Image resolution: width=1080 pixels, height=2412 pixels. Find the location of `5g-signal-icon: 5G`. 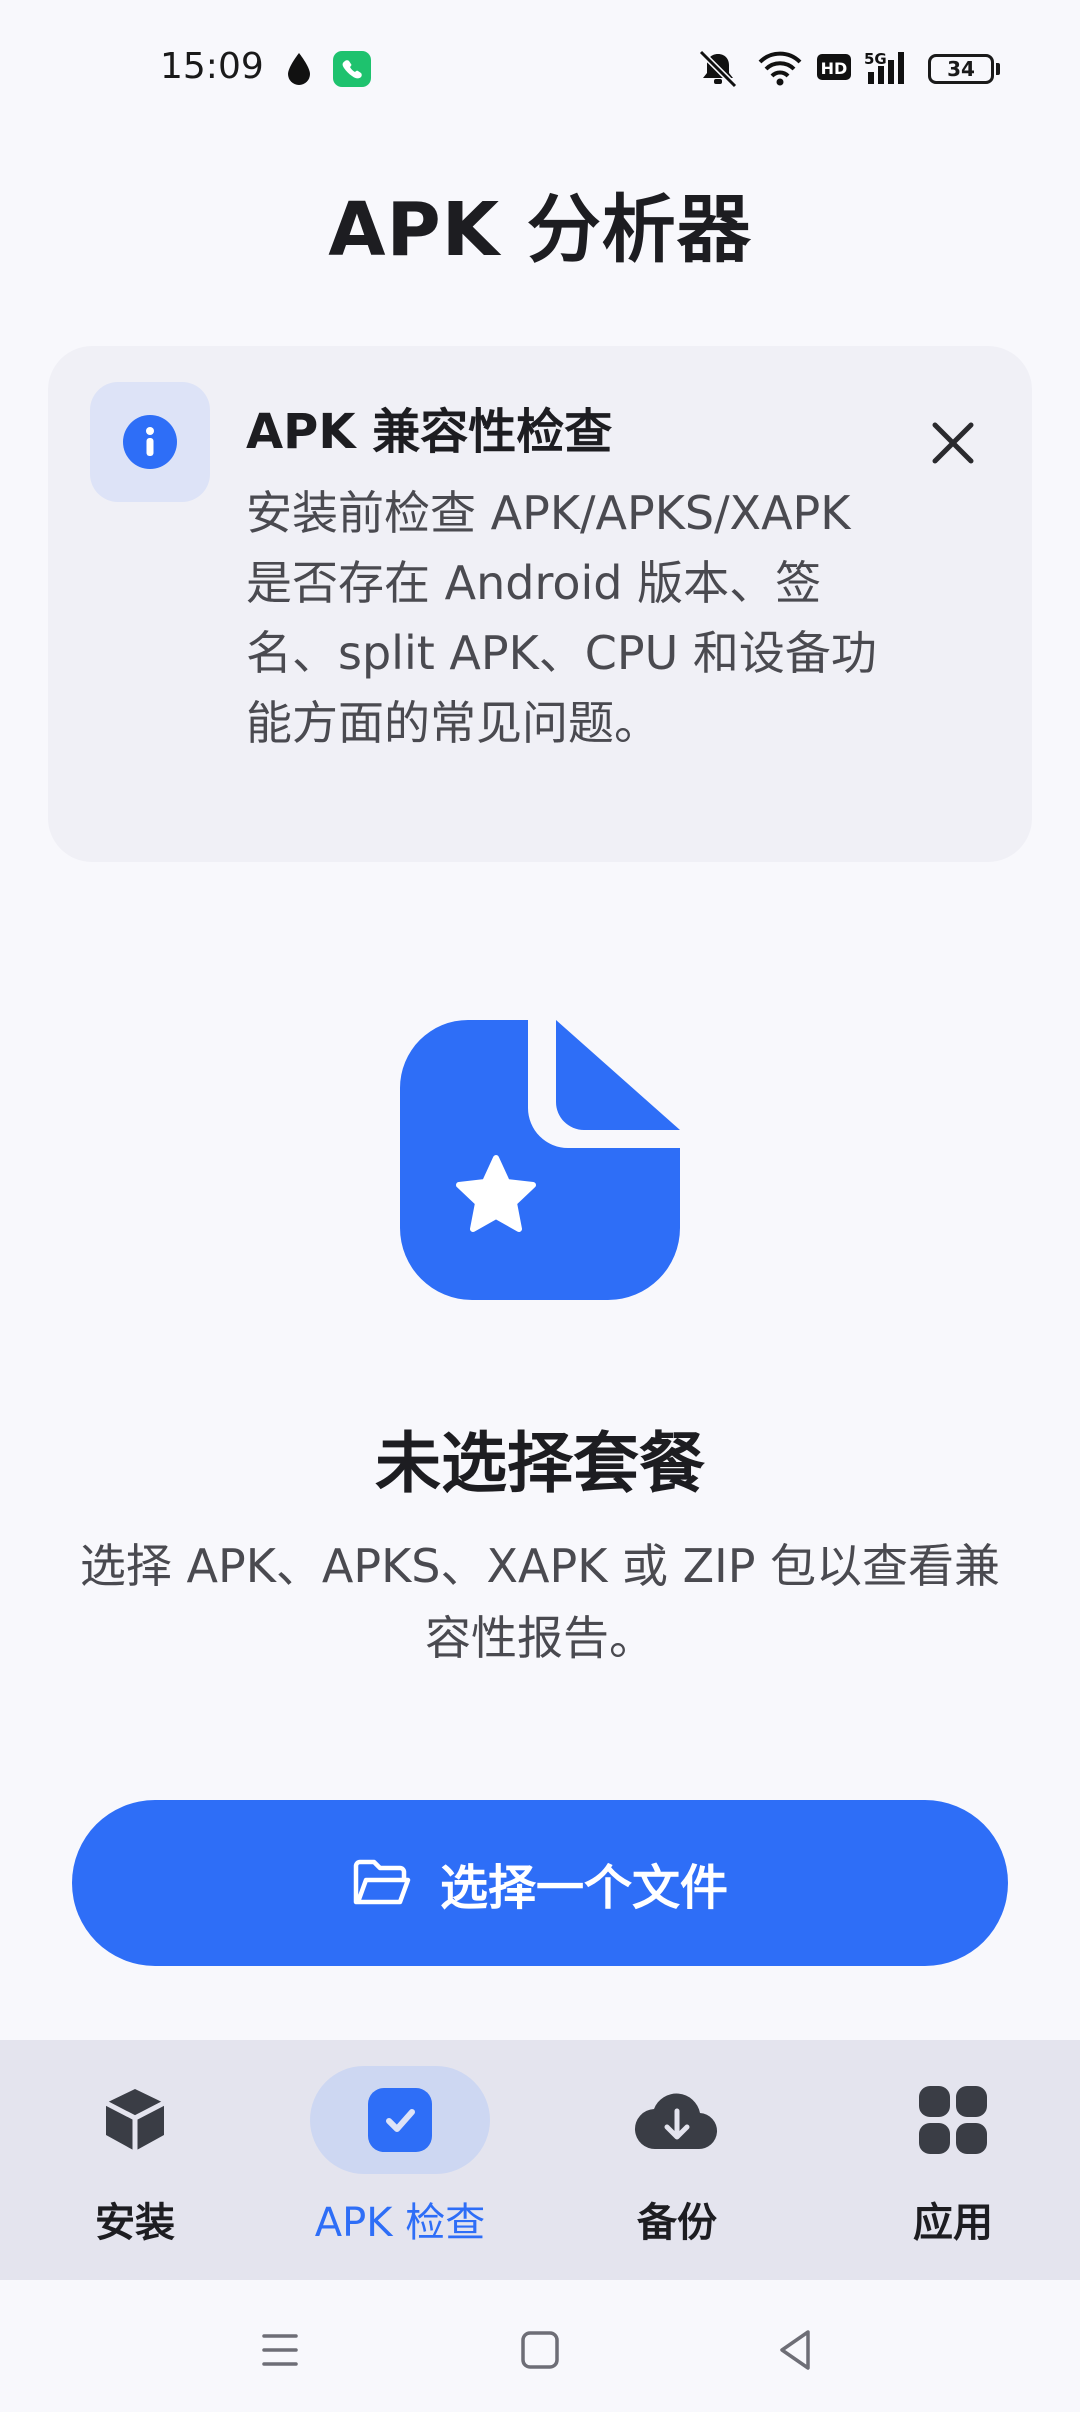

5g-signal-icon: 5G is located at coordinates (884, 67).